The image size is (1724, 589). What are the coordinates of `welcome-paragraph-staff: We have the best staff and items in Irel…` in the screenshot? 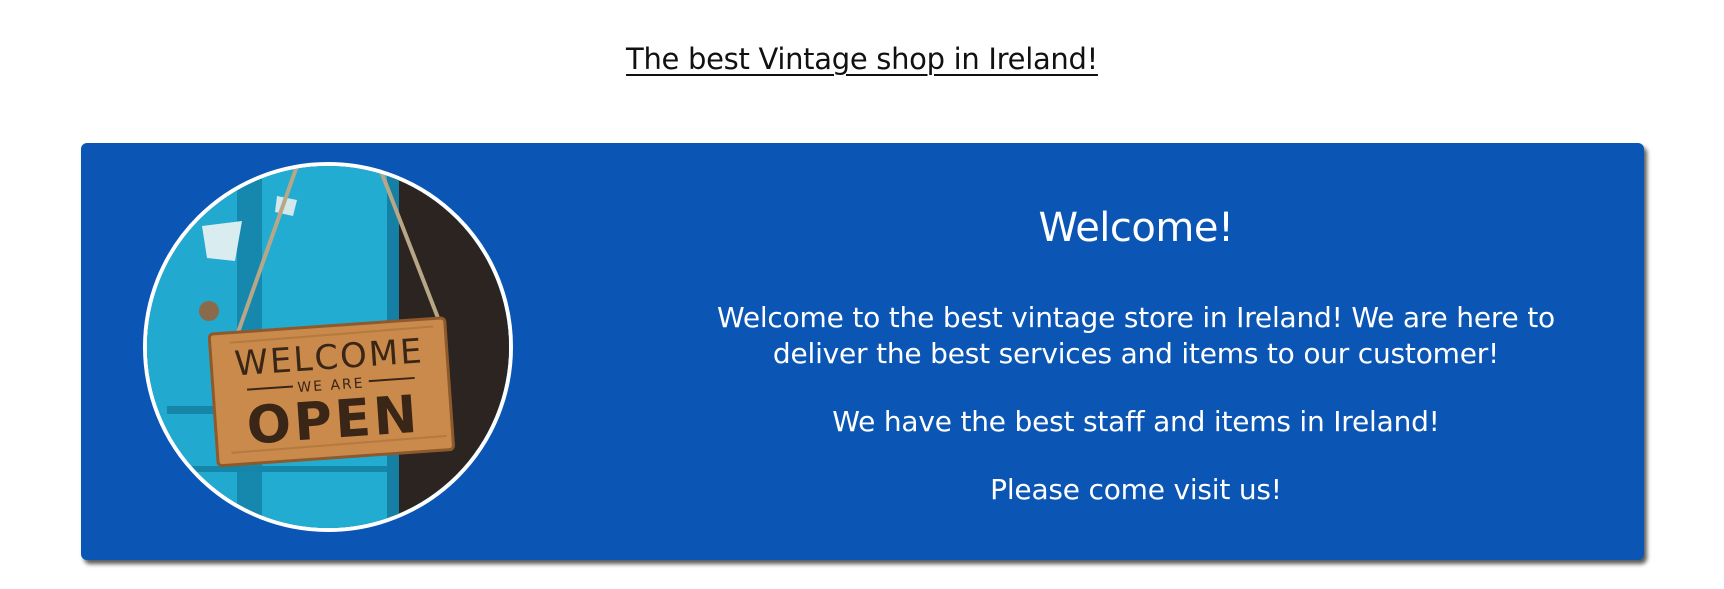 It's located at (1136, 421).